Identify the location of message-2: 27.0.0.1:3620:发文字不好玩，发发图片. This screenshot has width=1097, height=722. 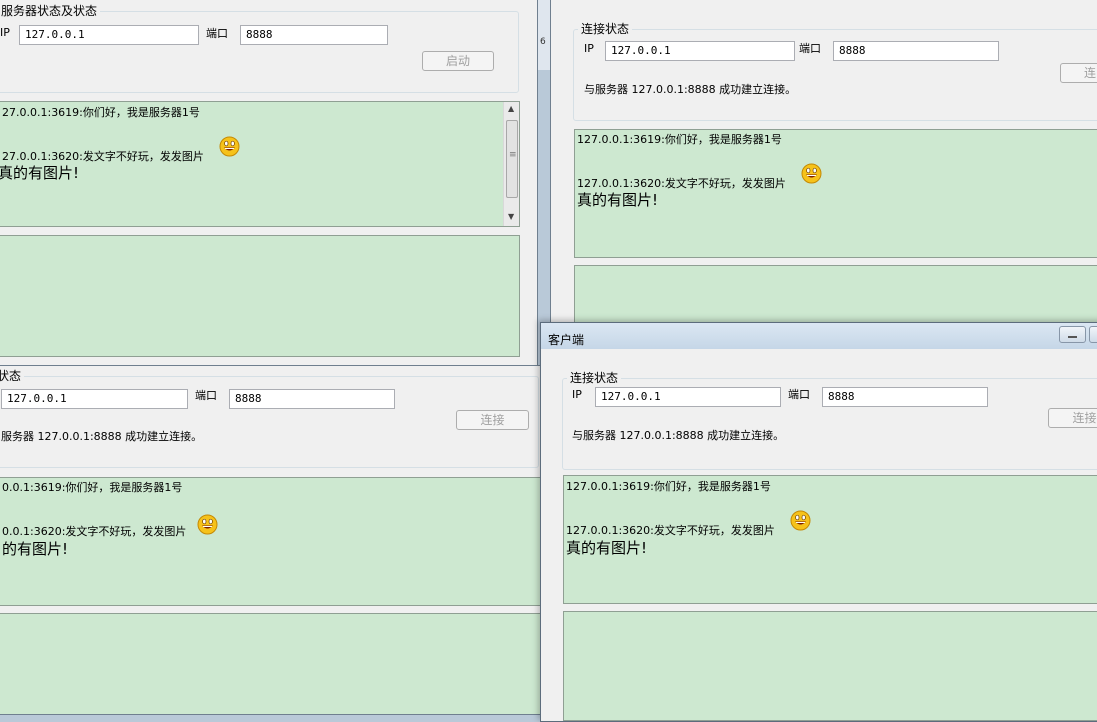
(103, 156).